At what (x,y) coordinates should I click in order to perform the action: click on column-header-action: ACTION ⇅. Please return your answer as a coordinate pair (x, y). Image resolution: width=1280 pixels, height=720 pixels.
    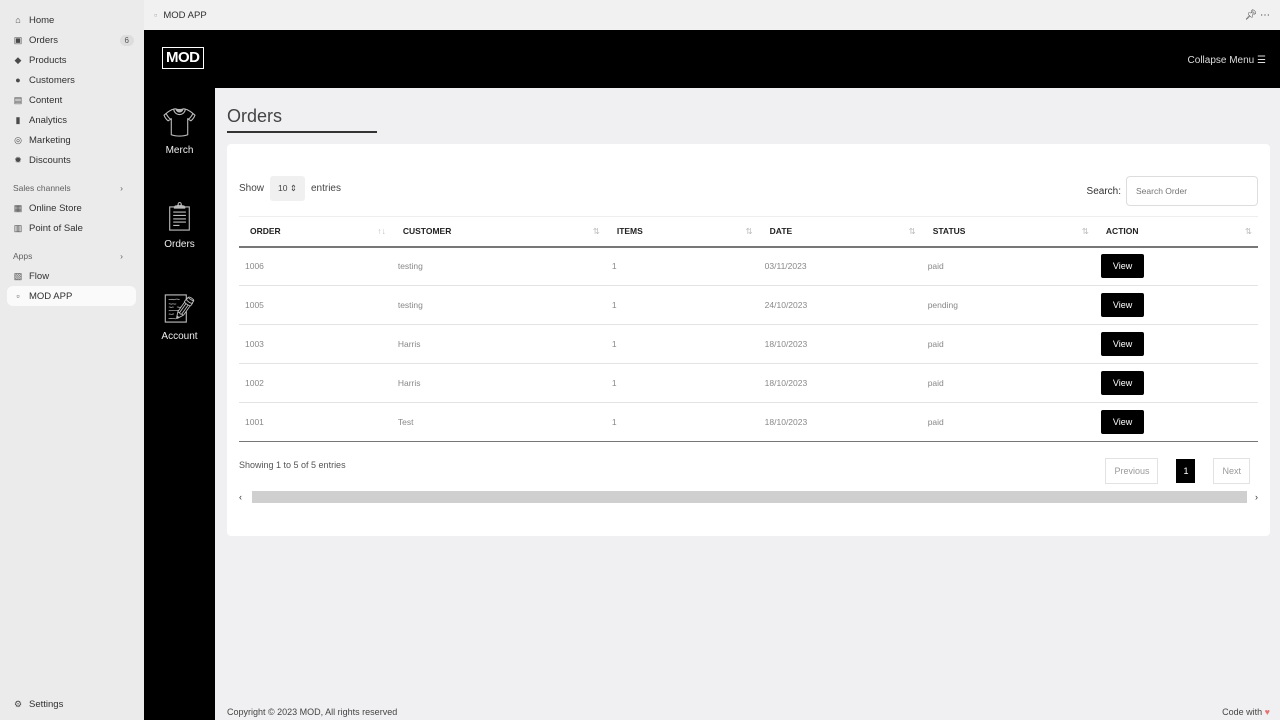
    Looking at the image, I should click on (1176, 232).